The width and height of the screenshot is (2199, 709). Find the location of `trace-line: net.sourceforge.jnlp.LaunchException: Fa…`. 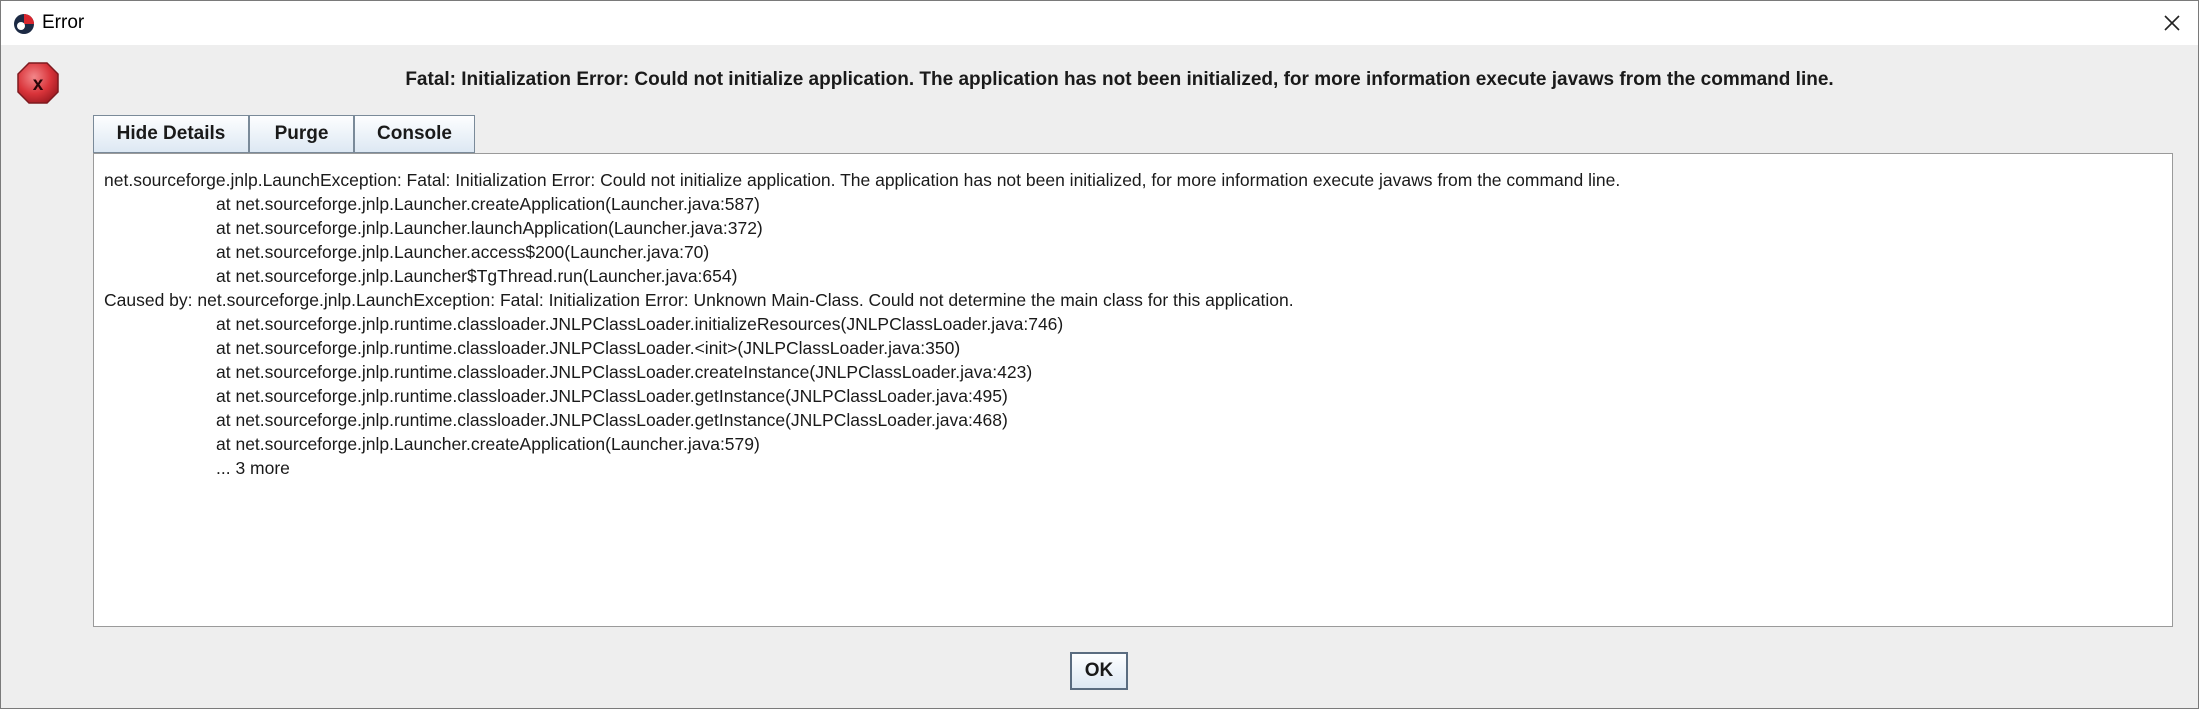

trace-line: net.sourceforge.jnlp.LaunchException: Fa… is located at coordinates (862, 180).